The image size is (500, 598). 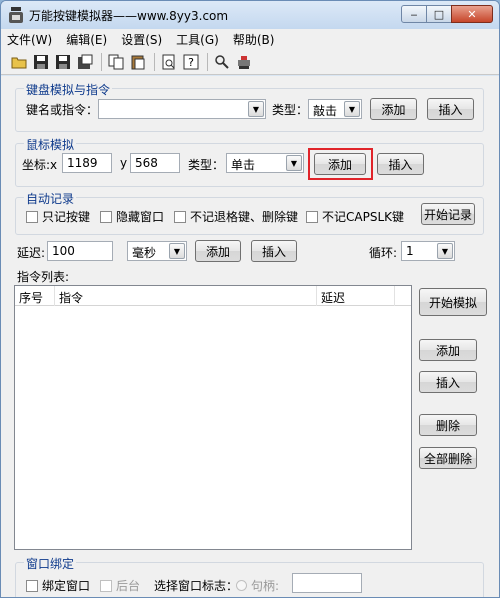 I want to click on background-checkbox: 后台, so click(x=120, y=585).